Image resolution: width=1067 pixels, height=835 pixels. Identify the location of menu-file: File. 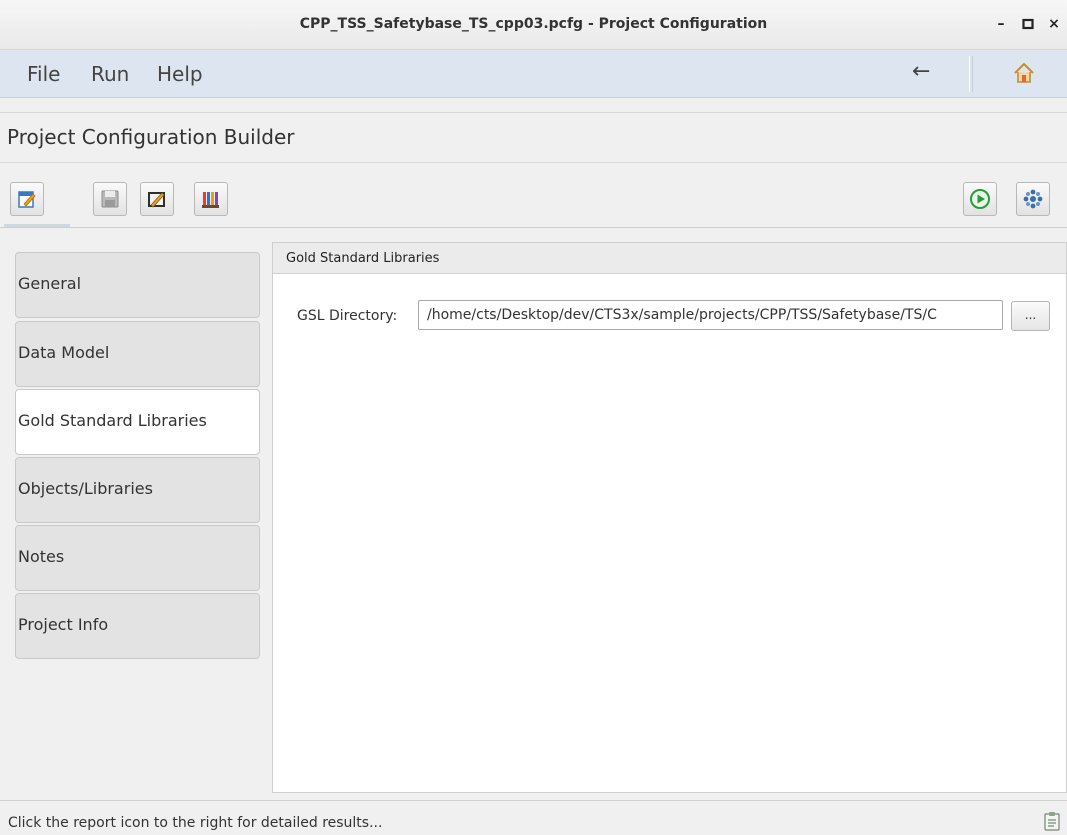
(43, 74).